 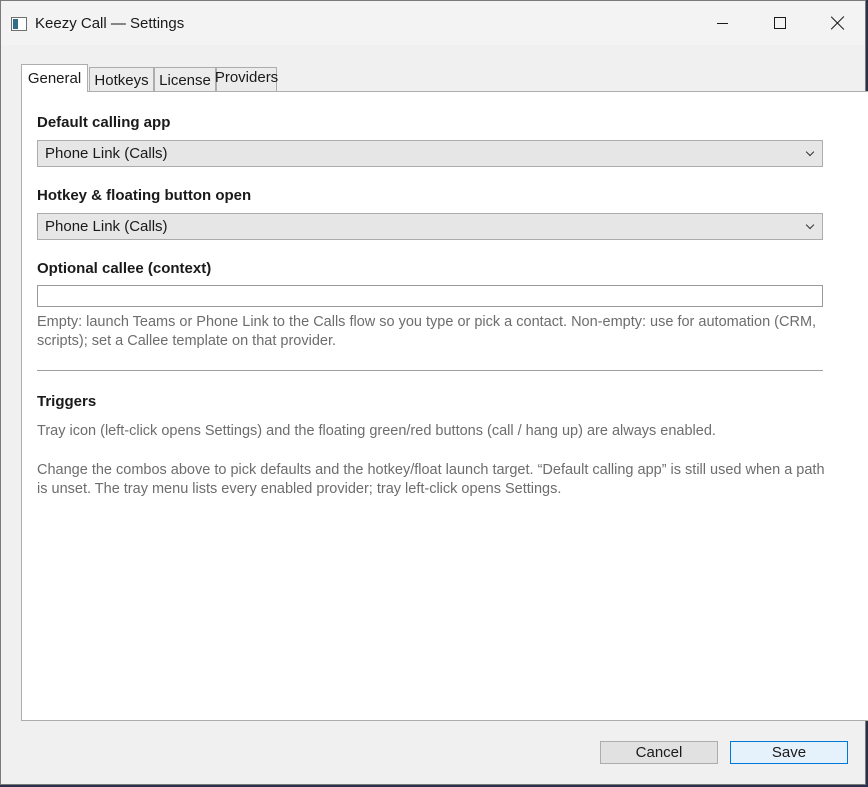 I want to click on cancel-button: Cancel, so click(x=659, y=752).